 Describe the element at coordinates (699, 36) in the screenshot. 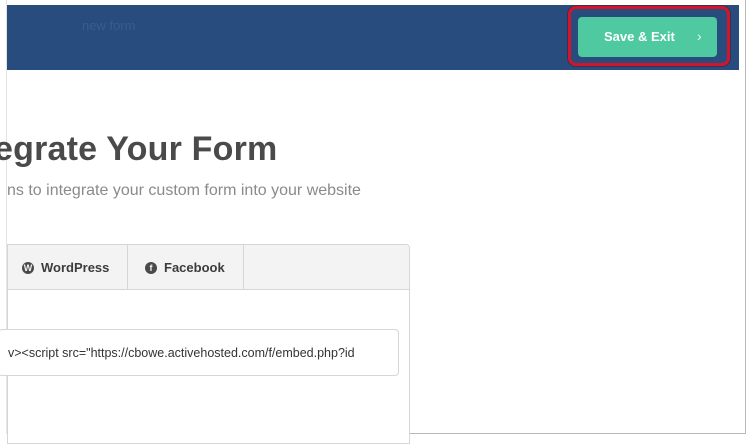

I see `chevron-right-icon: ›` at that location.